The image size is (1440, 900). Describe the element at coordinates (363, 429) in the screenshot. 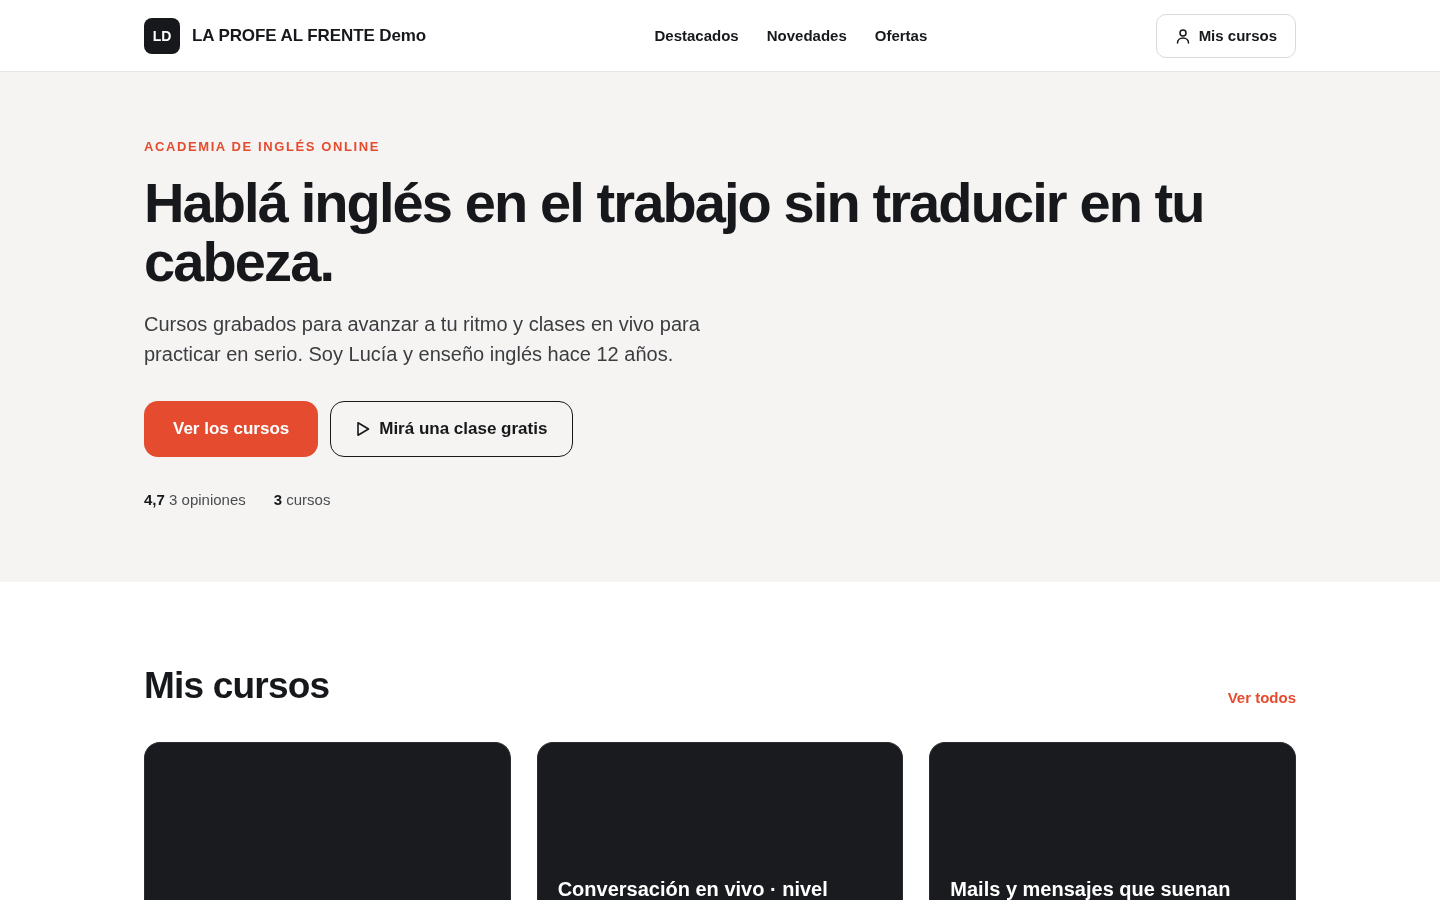

I see `play-icon` at that location.